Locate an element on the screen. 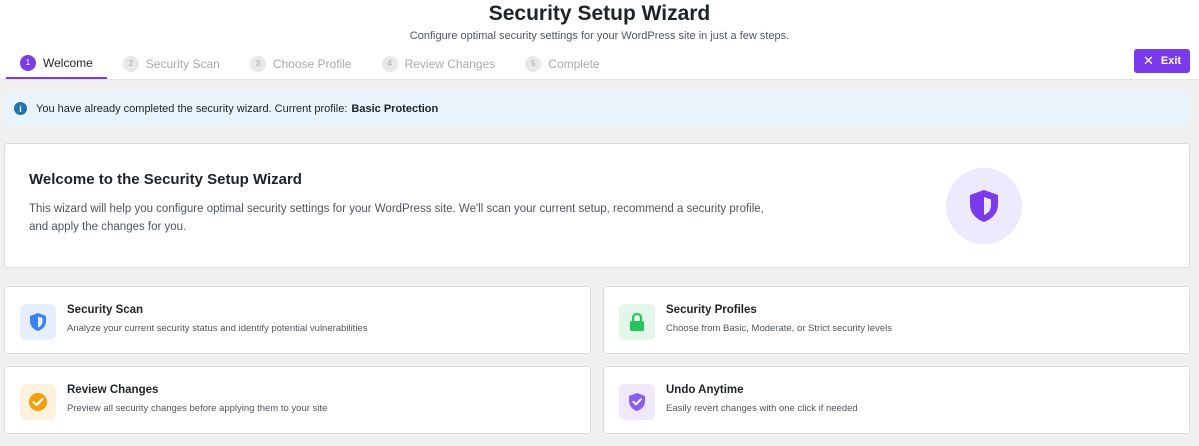 This screenshot has width=1199, height=446. step-number: 4 is located at coordinates (389, 63).